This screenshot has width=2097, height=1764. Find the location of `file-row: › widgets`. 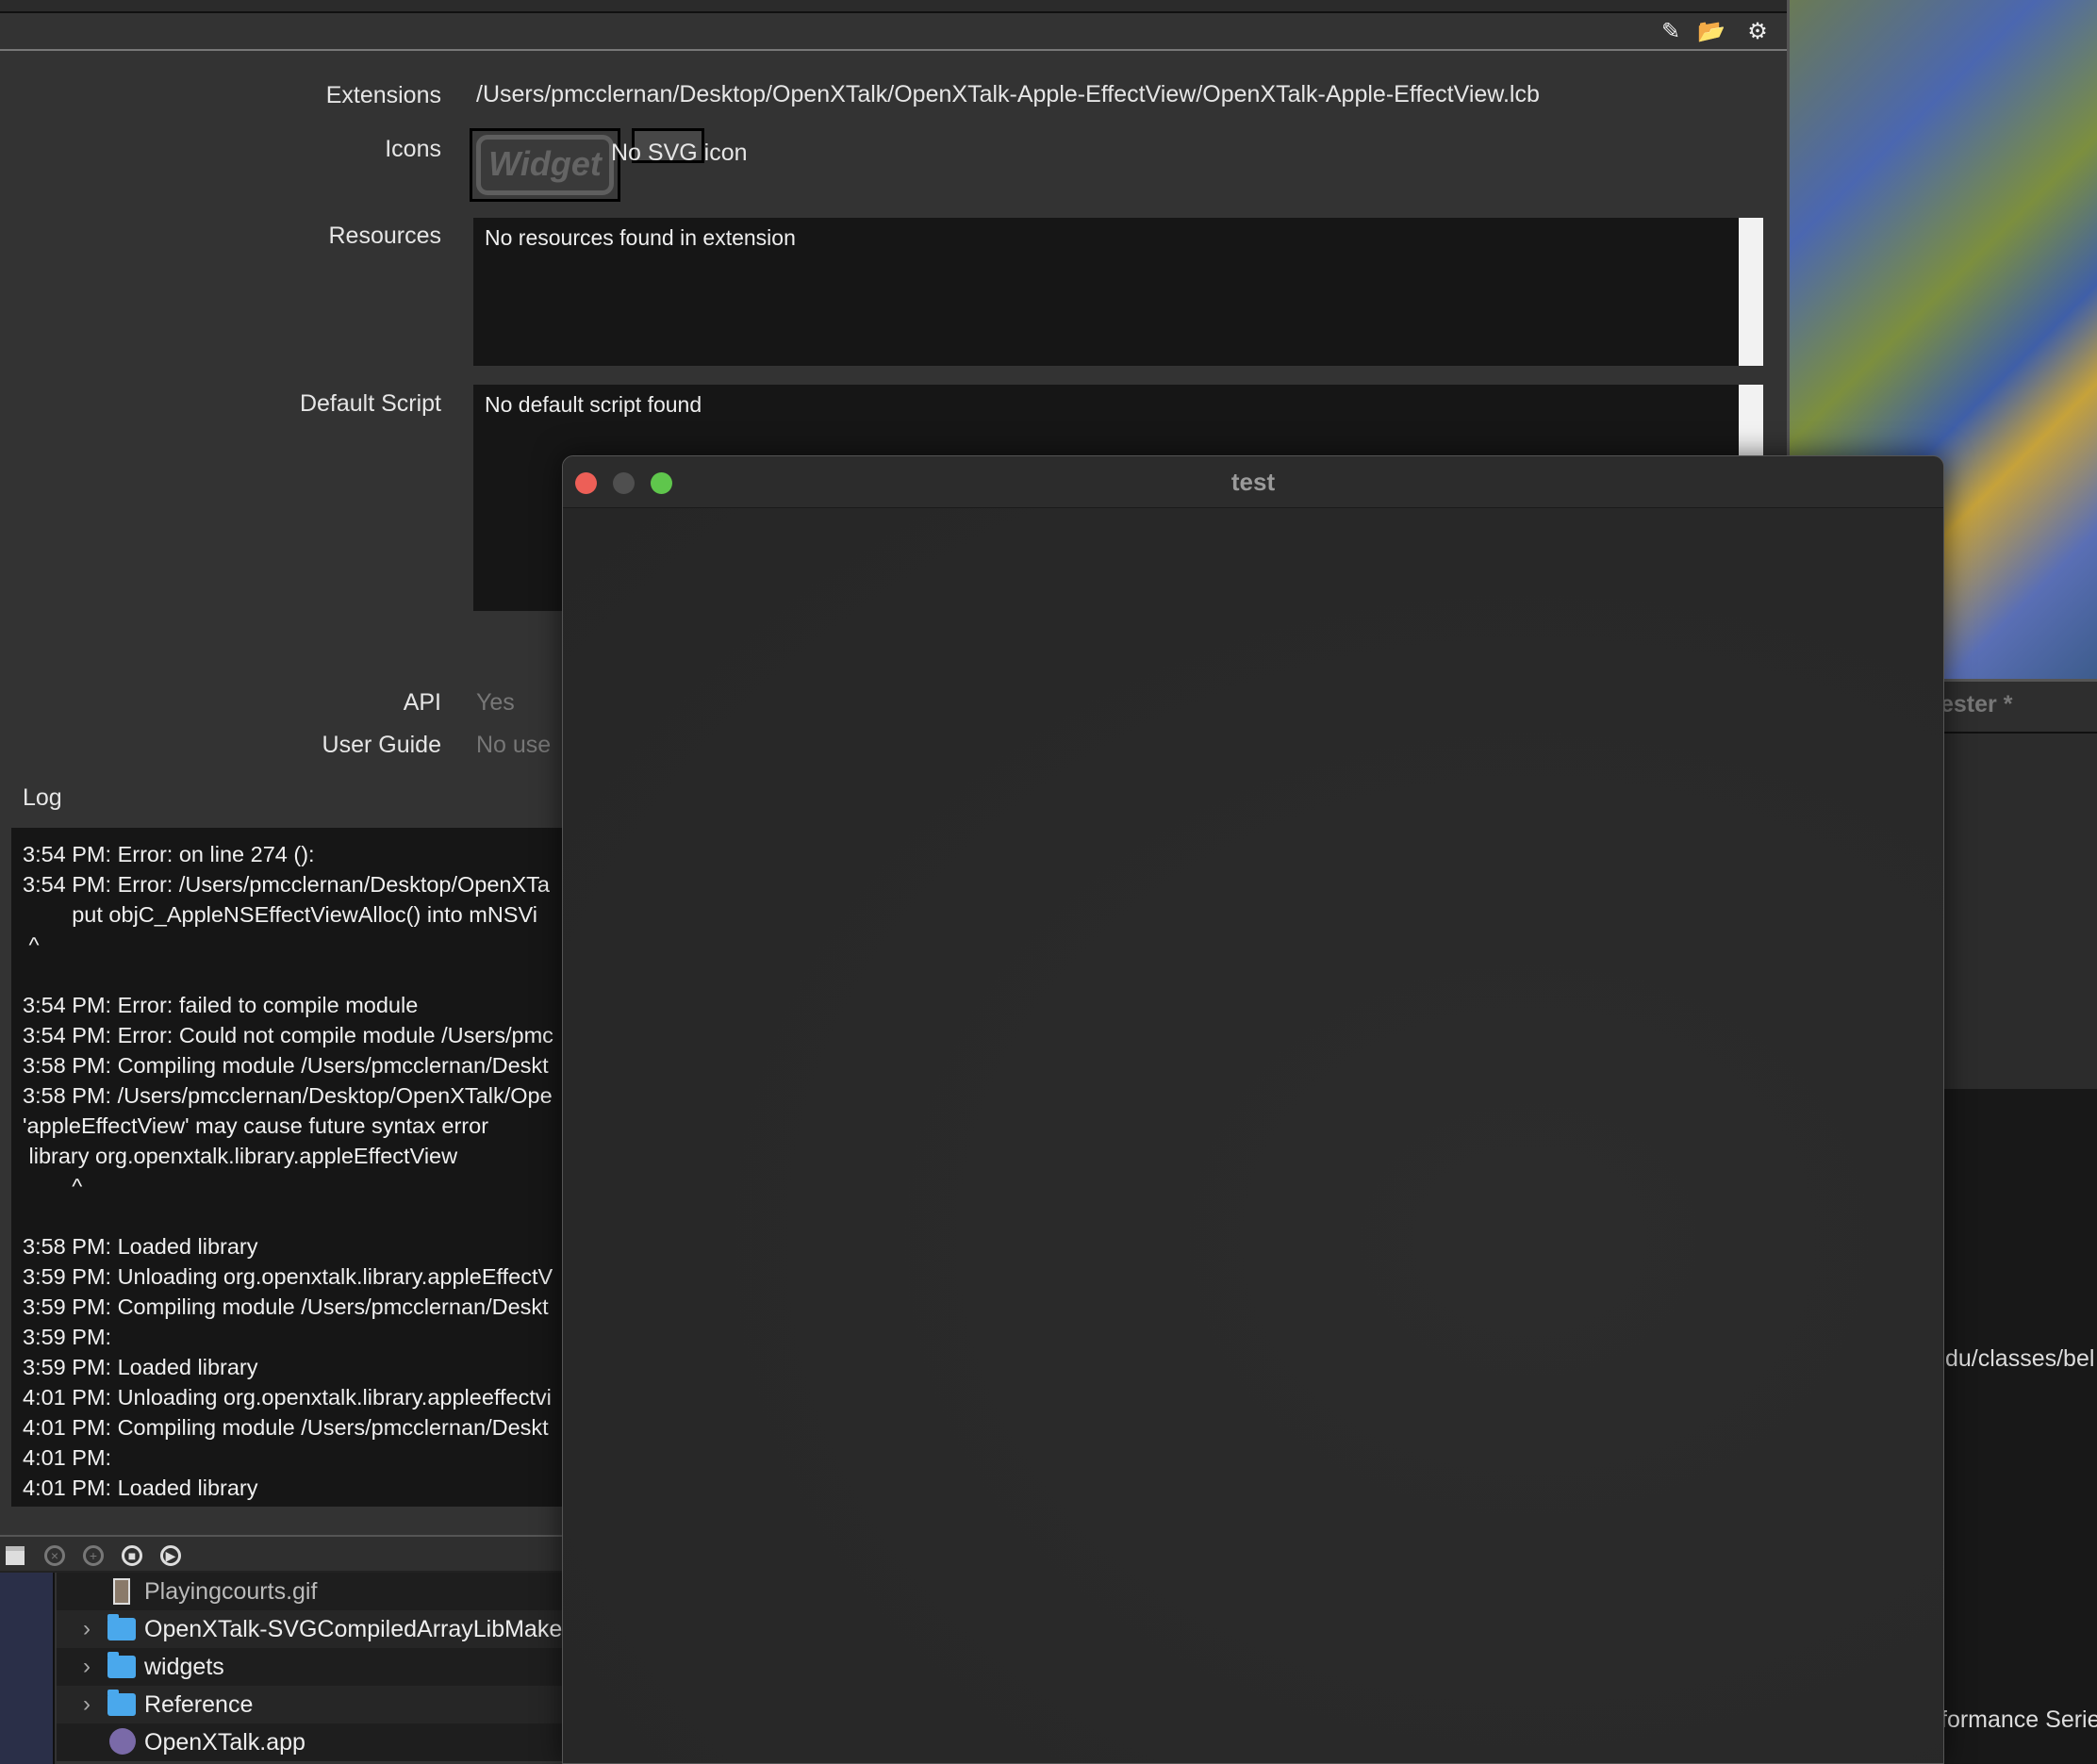

file-row: › widgets is located at coordinates (311, 1667).